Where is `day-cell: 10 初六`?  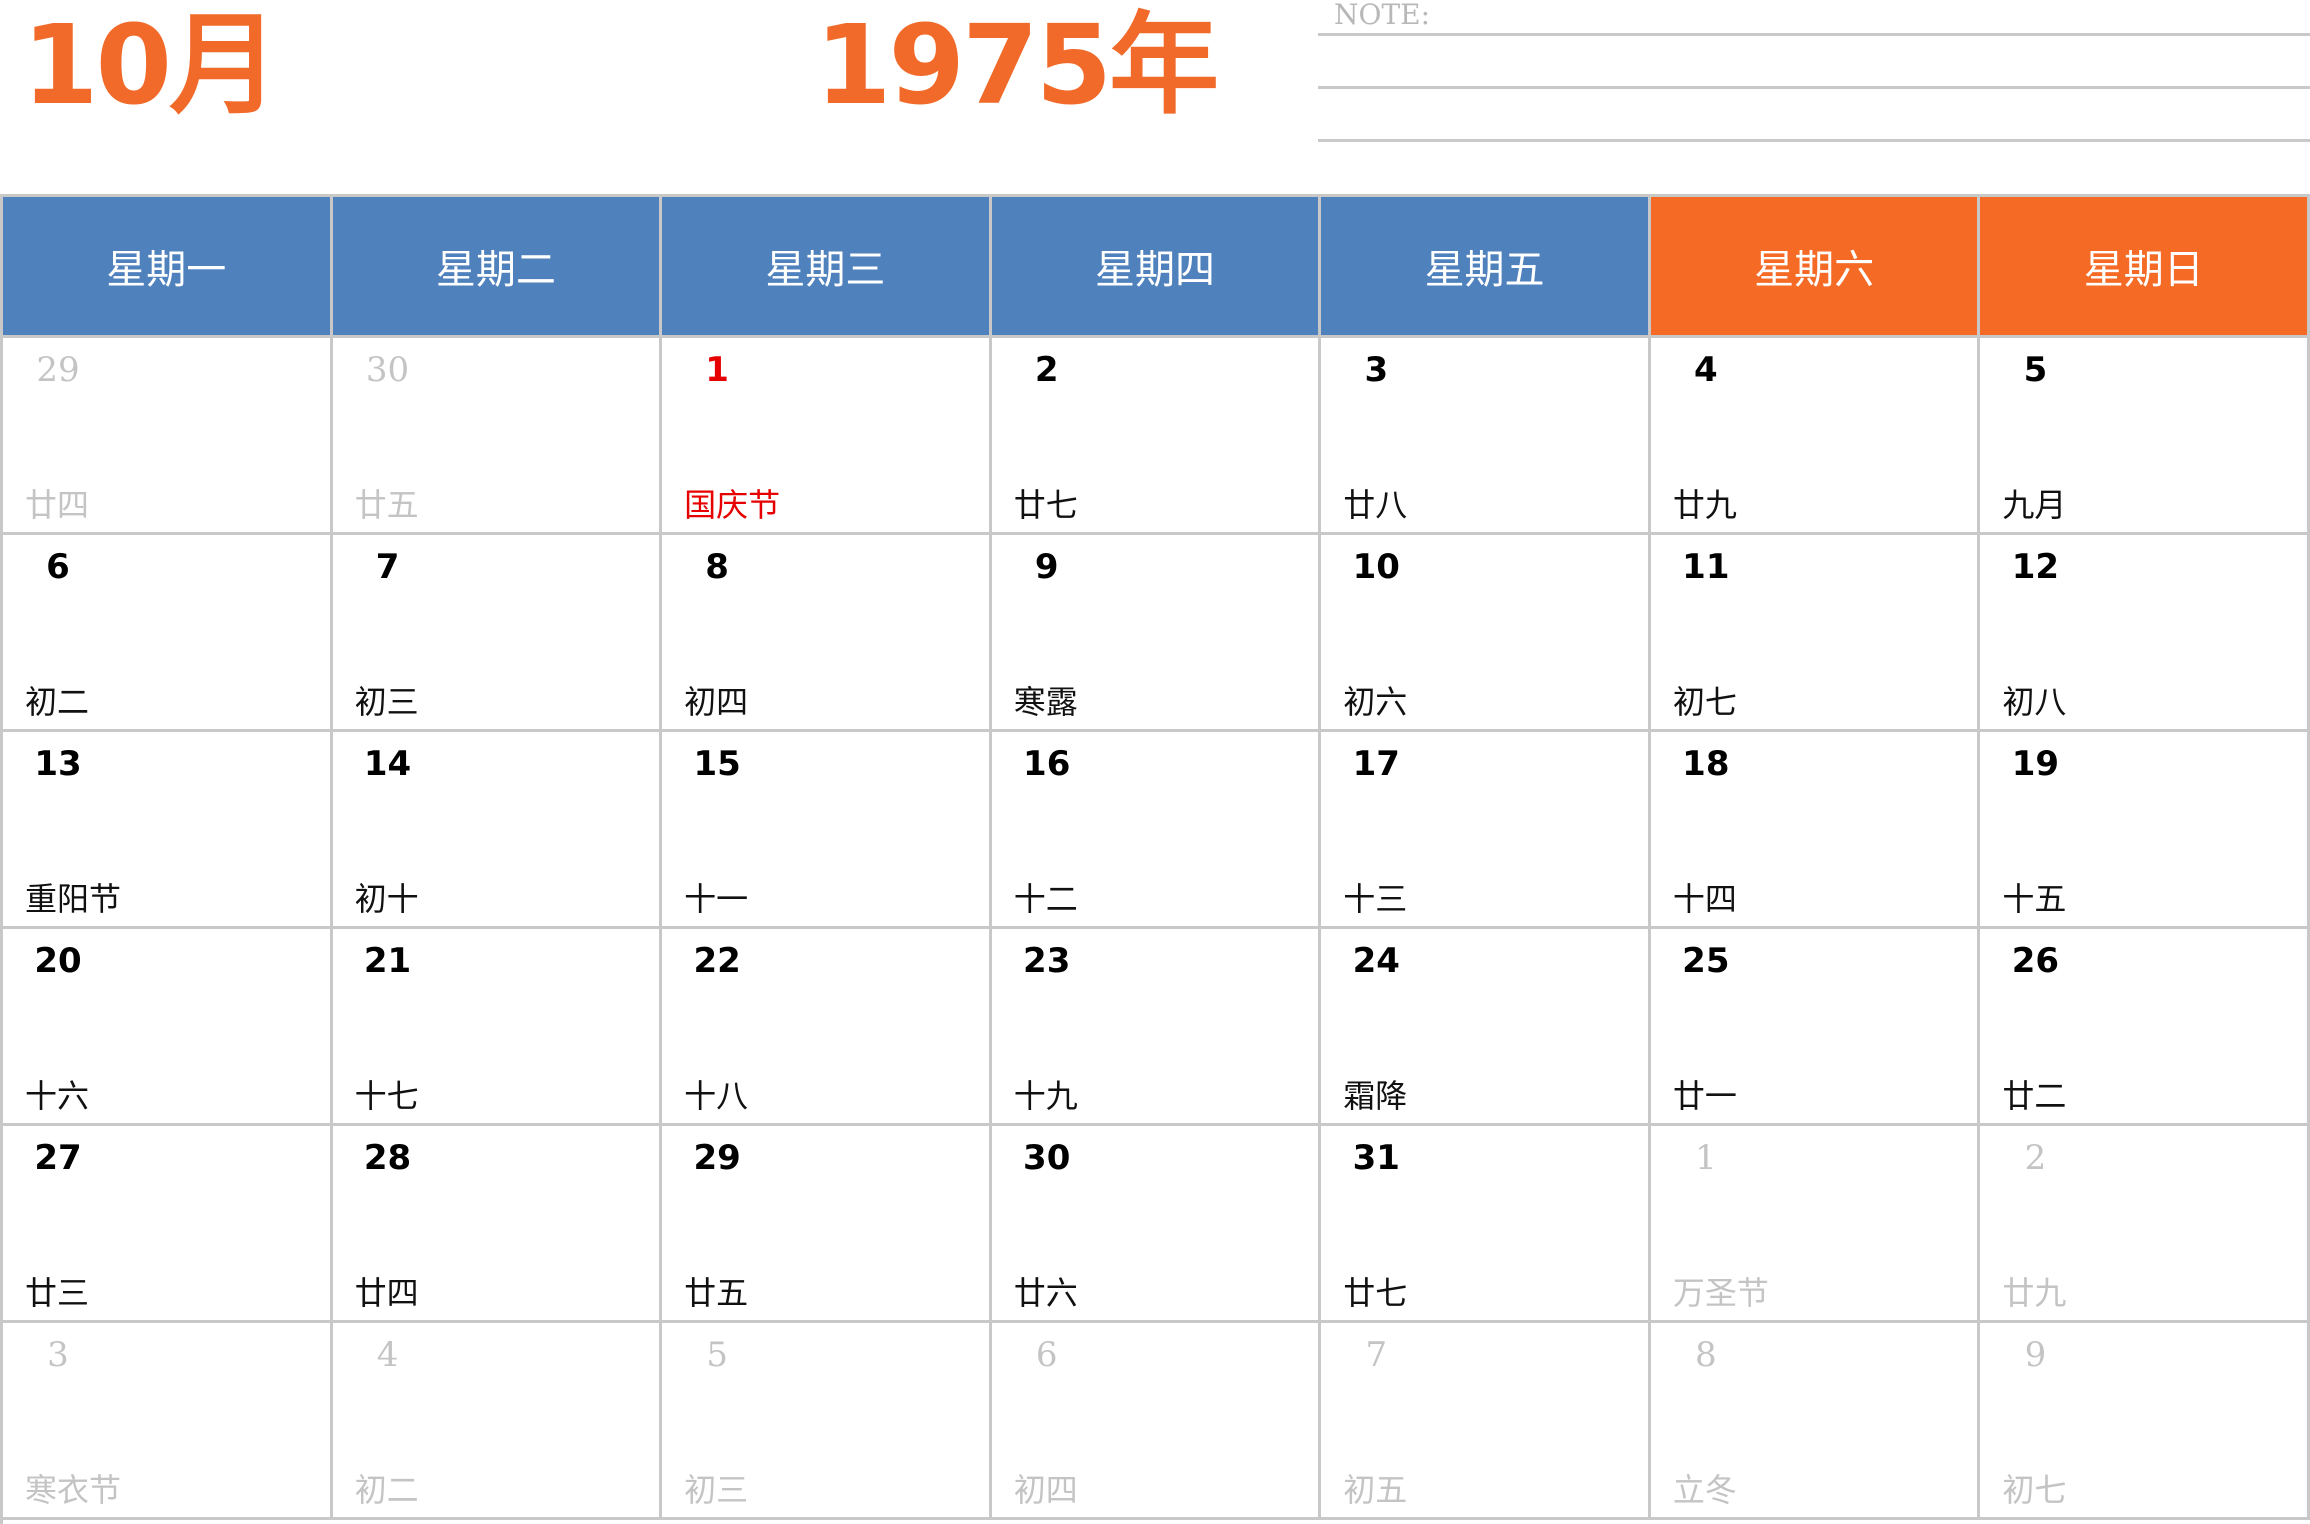
day-cell: 10 初六 is located at coordinates (1486, 633).